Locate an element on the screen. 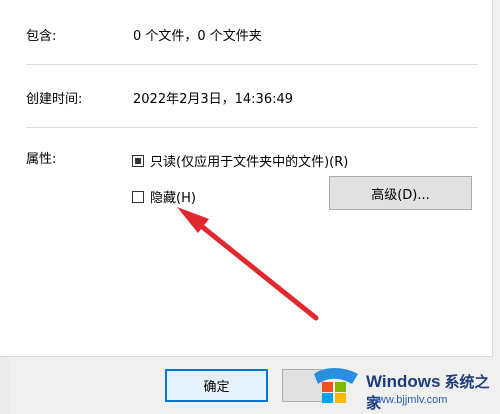 The width and height of the screenshot is (500, 414). watermark: Windows 系统之家 www.bjjmlv.com is located at coordinates (400, 383).